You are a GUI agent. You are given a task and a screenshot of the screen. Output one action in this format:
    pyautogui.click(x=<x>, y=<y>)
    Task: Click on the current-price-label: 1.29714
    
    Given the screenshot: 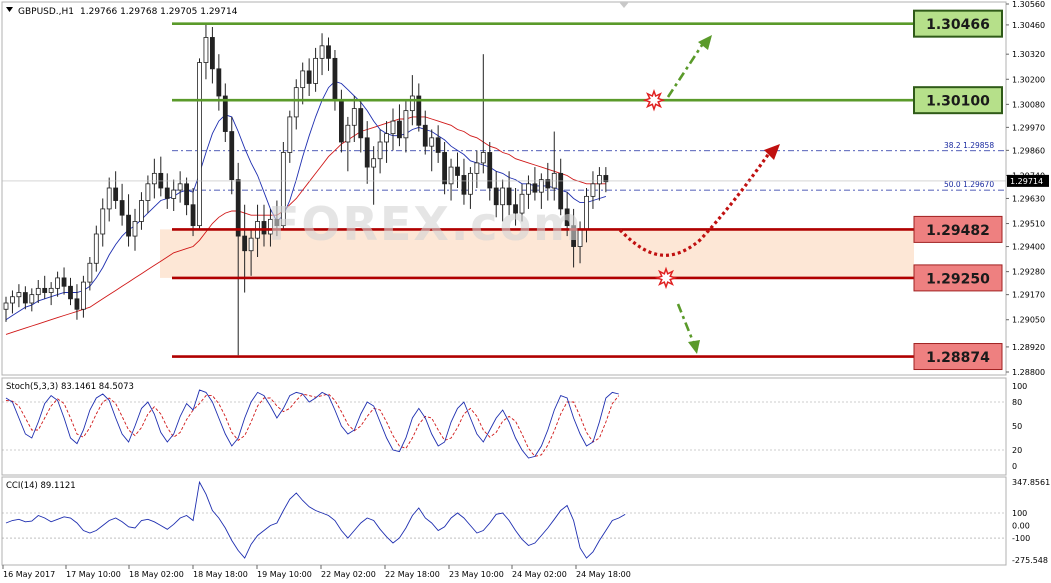 What is the action you would take?
    pyautogui.click(x=1026, y=181)
    